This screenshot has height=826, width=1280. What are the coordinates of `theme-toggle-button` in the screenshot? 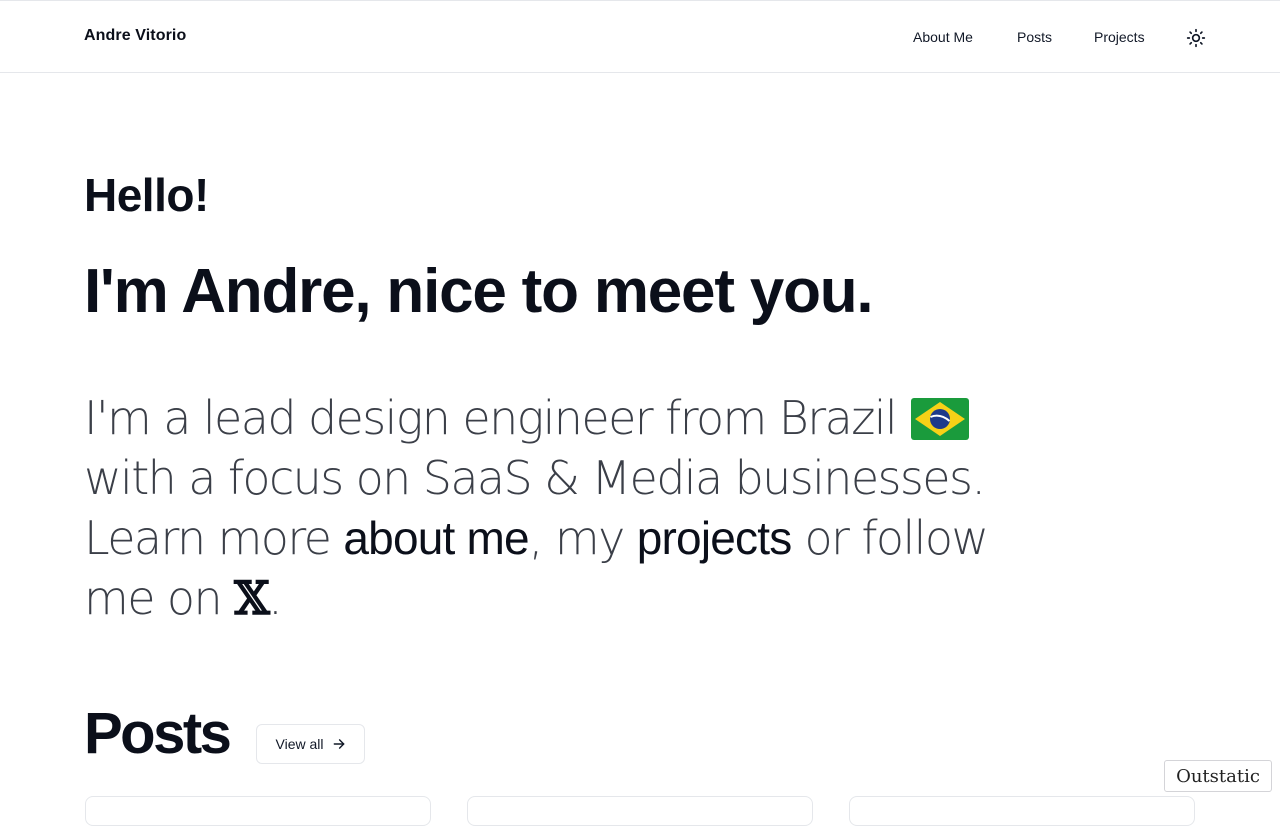 It's located at (1196, 38).